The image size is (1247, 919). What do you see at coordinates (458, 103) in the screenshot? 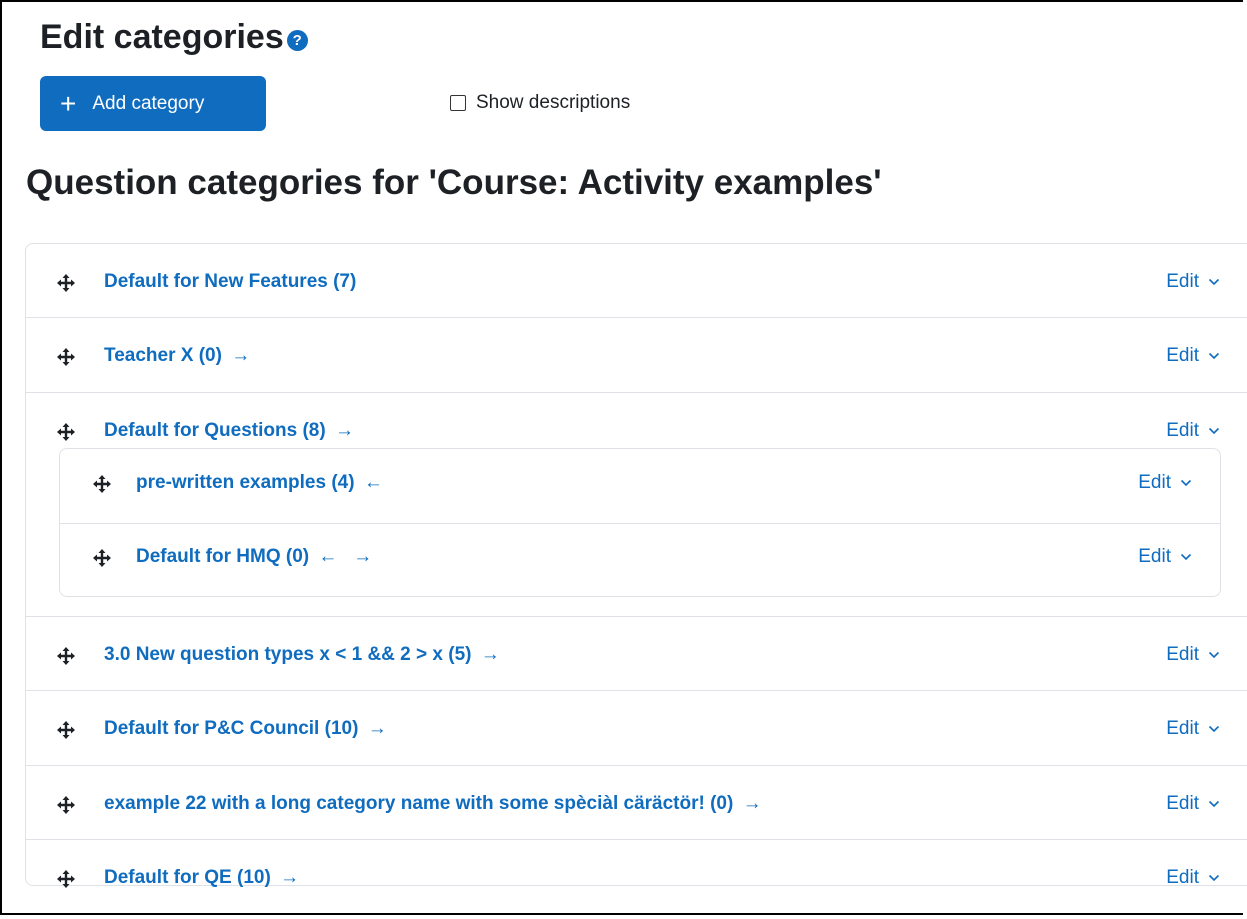
I see `show-descriptions-checkbox` at bounding box center [458, 103].